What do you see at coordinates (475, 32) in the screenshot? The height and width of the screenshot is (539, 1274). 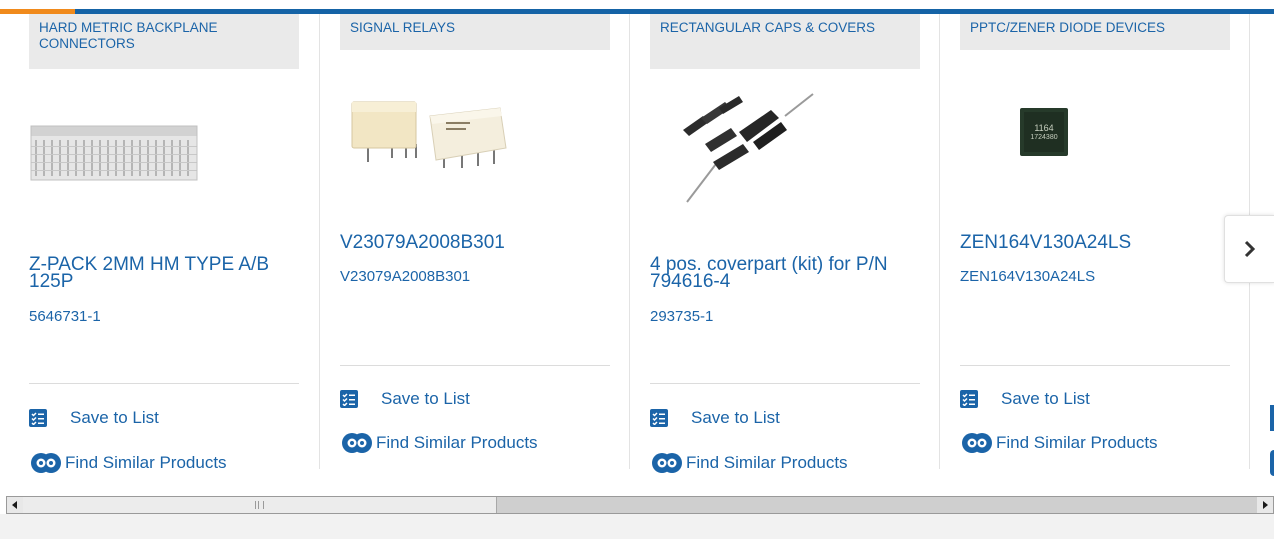 I see `category-label: SIGNAL RELAYS` at bounding box center [475, 32].